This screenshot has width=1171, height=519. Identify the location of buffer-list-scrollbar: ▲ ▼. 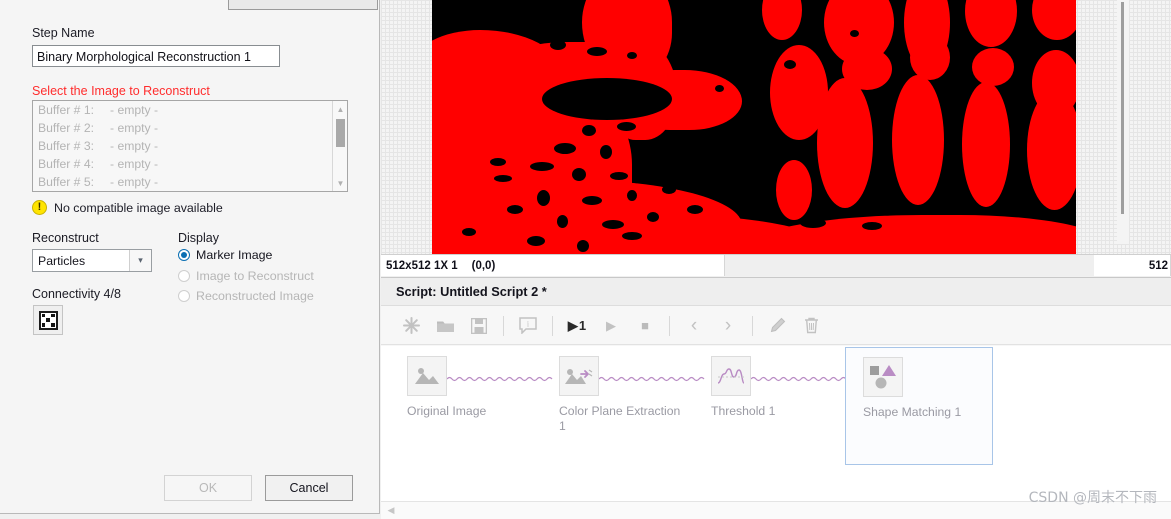
(339, 146).